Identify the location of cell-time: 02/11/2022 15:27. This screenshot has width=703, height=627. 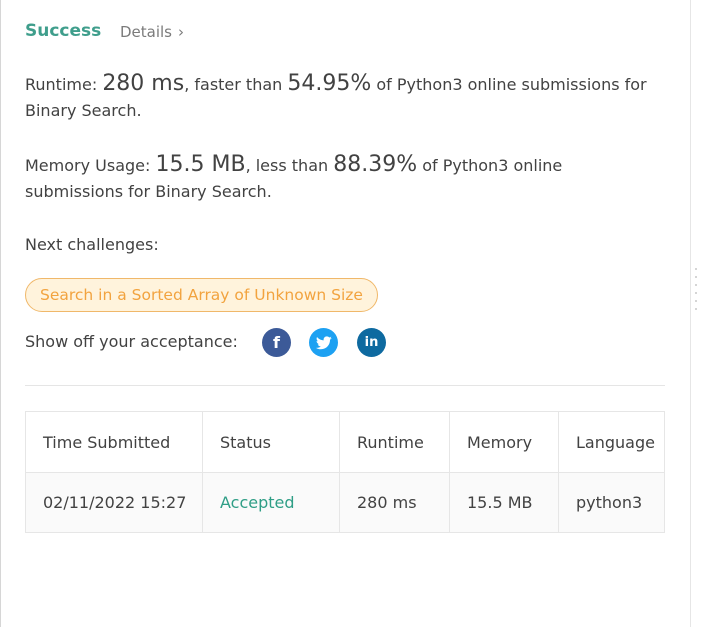
(114, 502).